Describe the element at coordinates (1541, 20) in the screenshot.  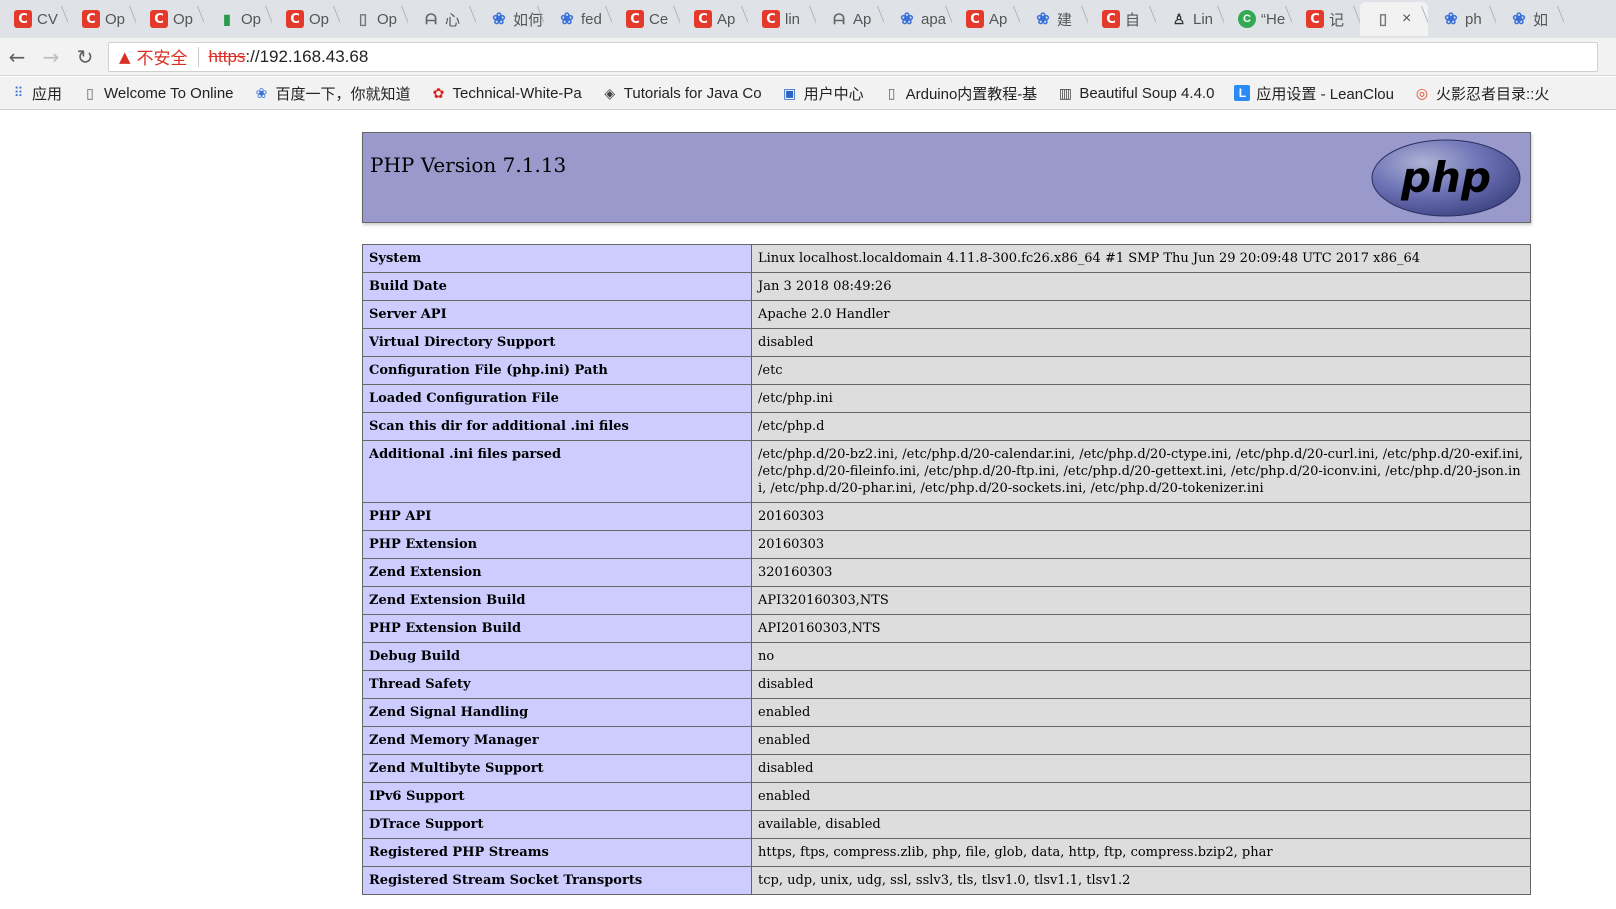
I see `tab-label: 如` at that location.